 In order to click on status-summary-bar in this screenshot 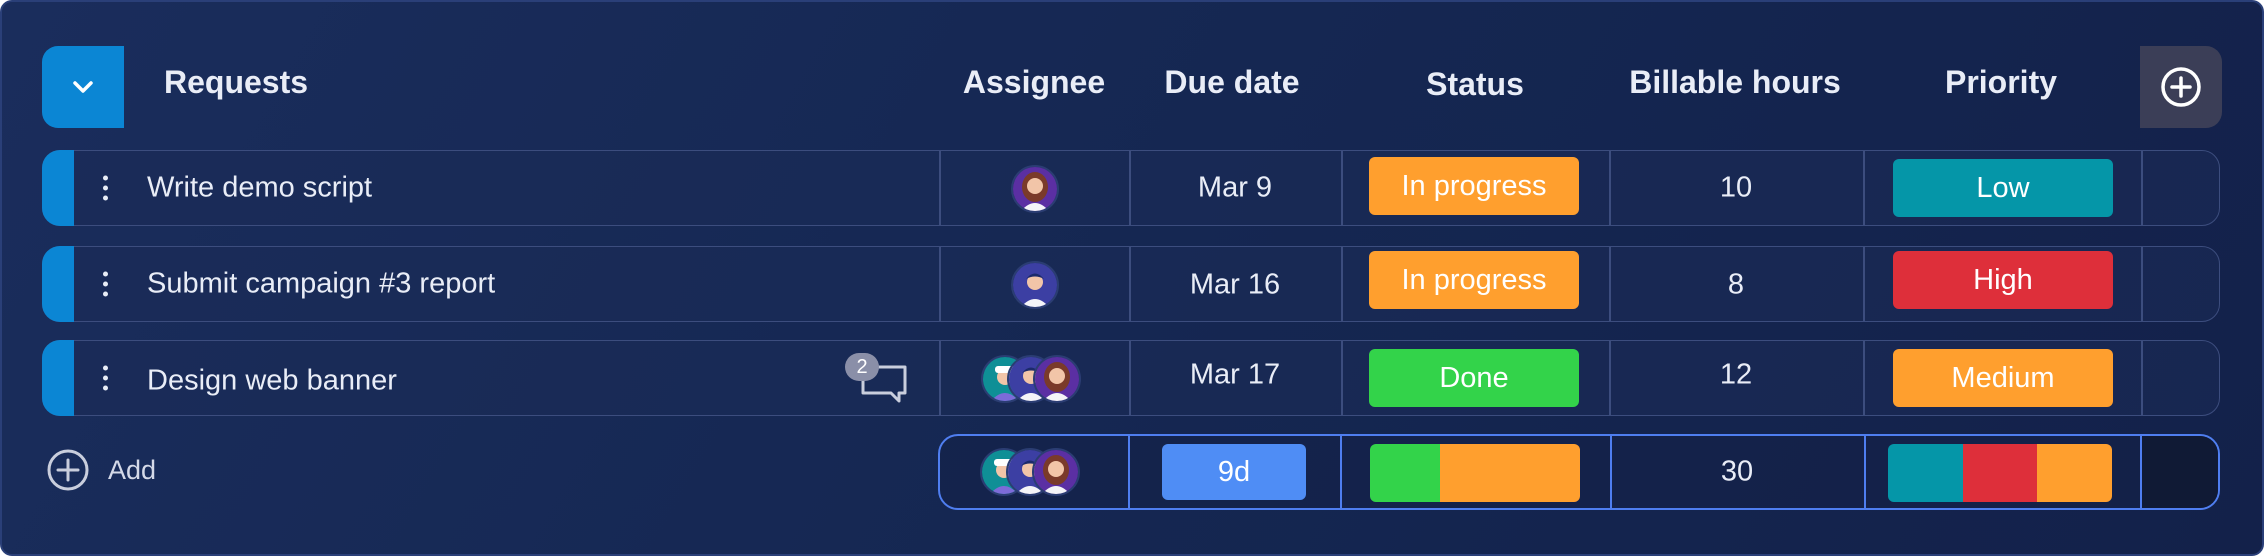, I will do `click(1475, 473)`.